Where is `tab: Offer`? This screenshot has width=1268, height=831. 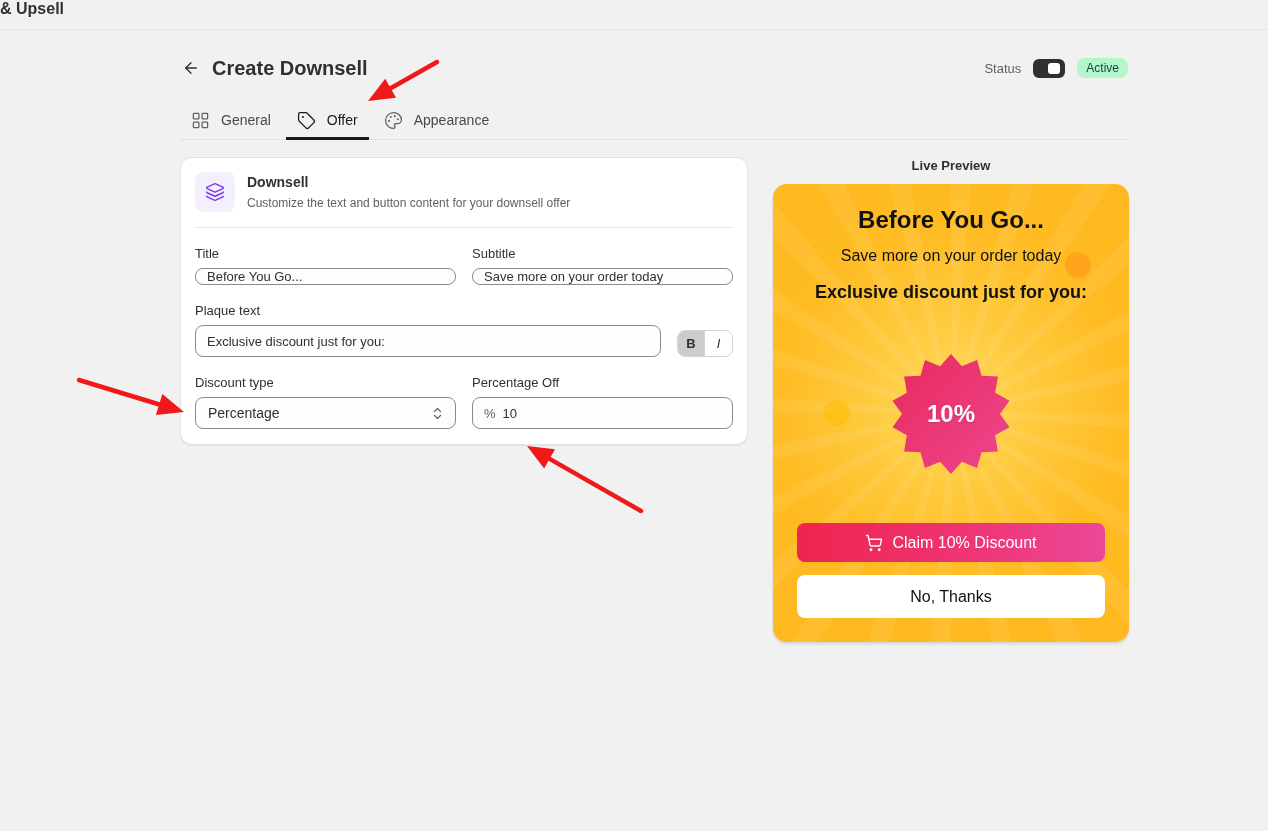 tab: Offer is located at coordinates (327, 120).